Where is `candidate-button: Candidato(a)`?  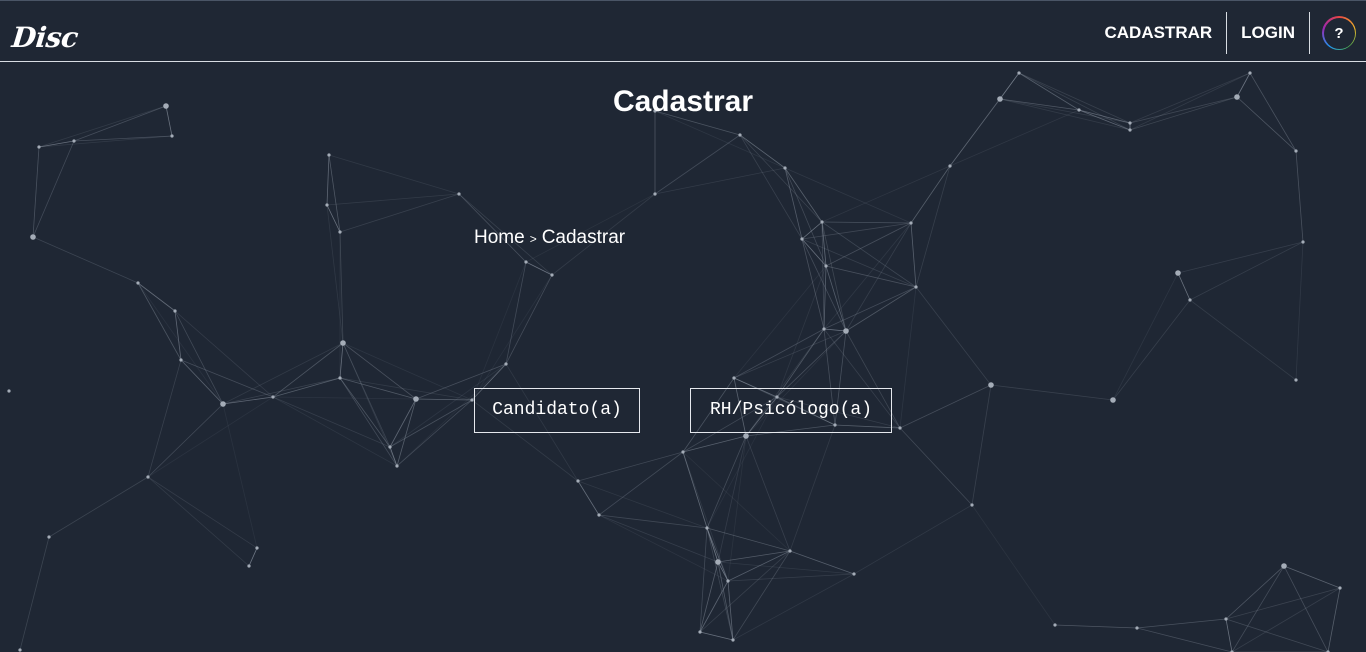 candidate-button: Candidato(a) is located at coordinates (557, 410).